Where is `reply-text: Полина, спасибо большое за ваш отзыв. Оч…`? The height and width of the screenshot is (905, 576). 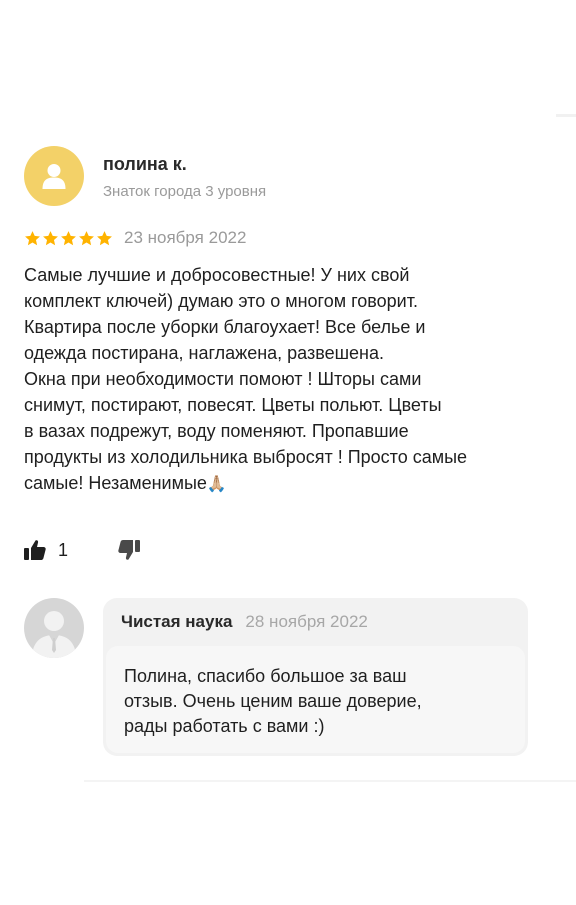 reply-text: Полина, спасибо большое за ваш отзыв. Оч… is located at coordinates (273, 701).